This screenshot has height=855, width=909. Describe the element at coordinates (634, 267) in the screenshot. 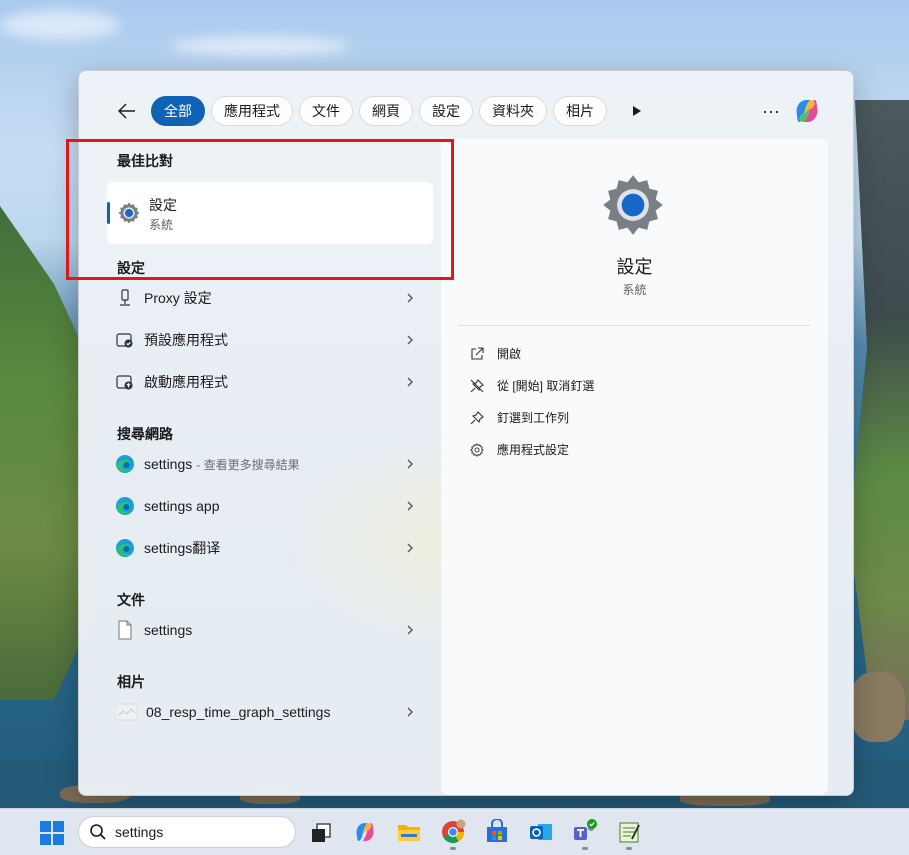

I see `detail-title: 設定` at that location.